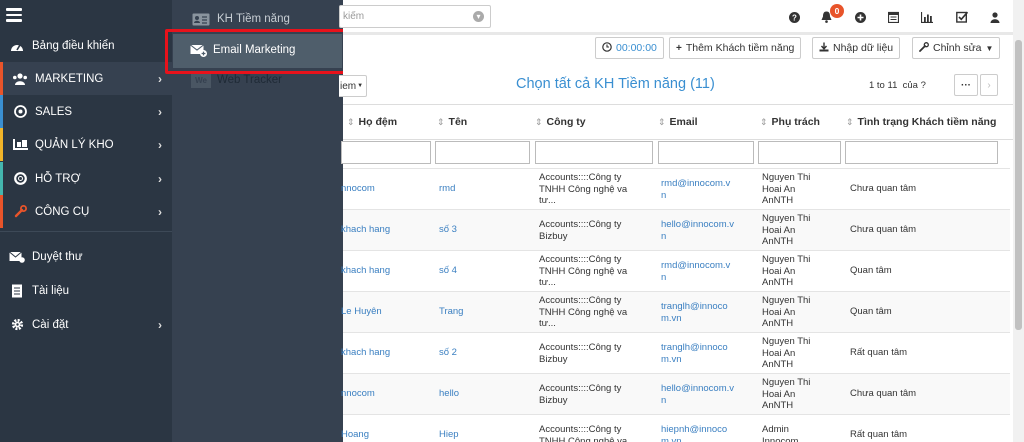  I want to click on cell-first-name: hello, so click(483, 394).